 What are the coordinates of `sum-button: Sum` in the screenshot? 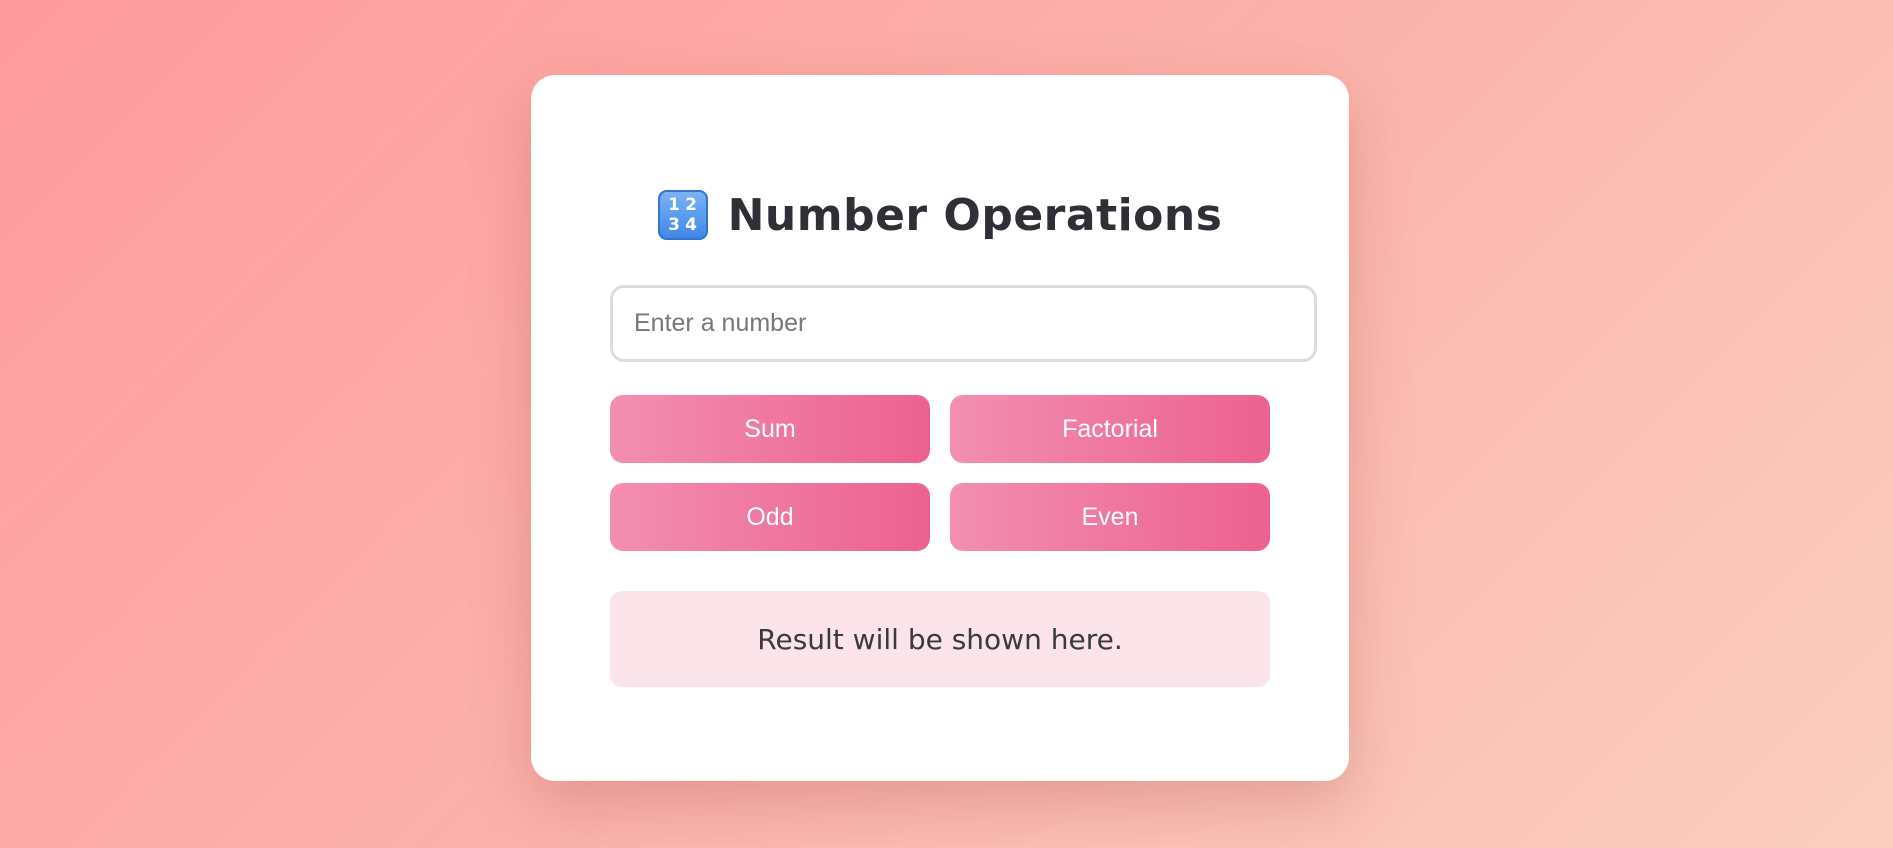 It's located at (770, 429).